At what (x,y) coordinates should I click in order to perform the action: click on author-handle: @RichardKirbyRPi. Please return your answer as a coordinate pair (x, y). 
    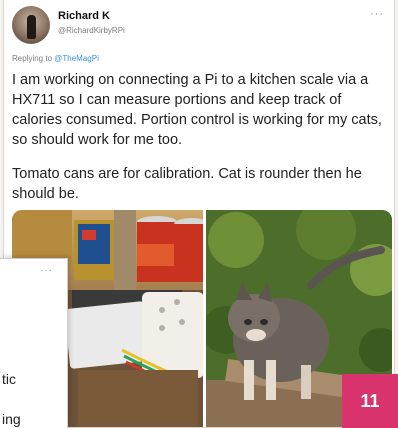
    Looking at the image, I should click on (91, 30).